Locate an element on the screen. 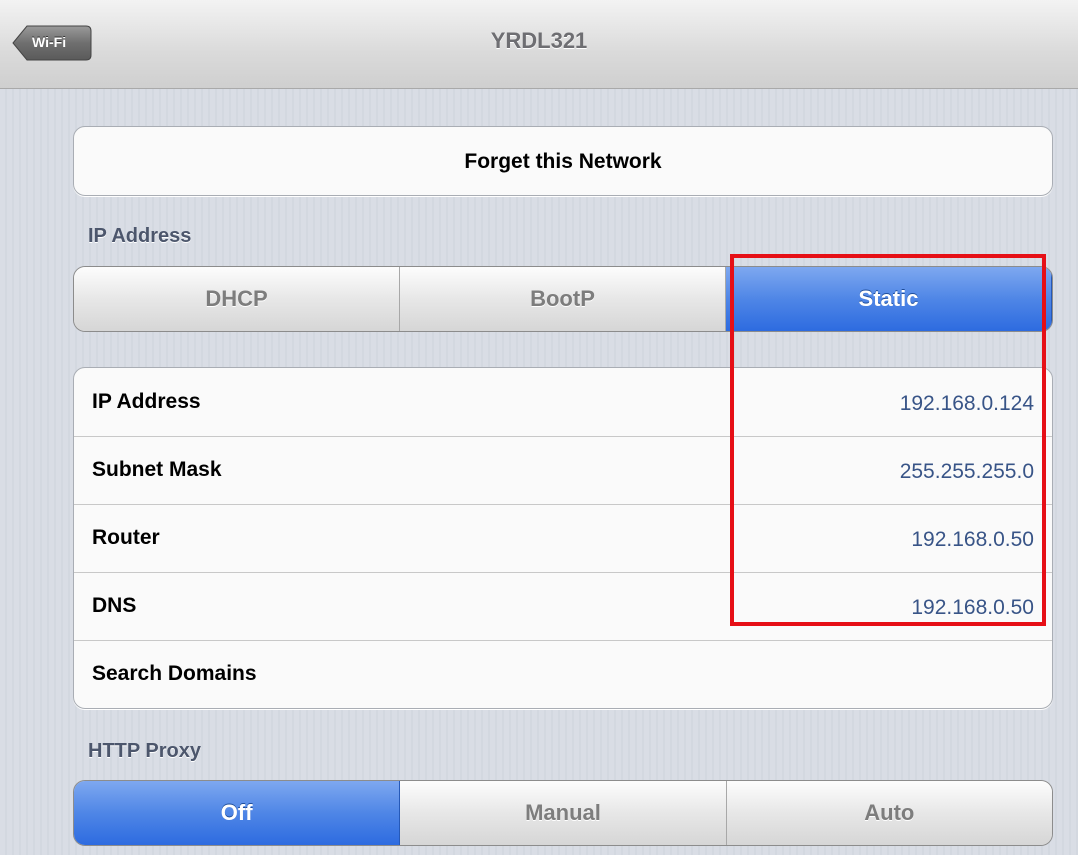  annotation-highlight-box is located at coordinates (888, 440).